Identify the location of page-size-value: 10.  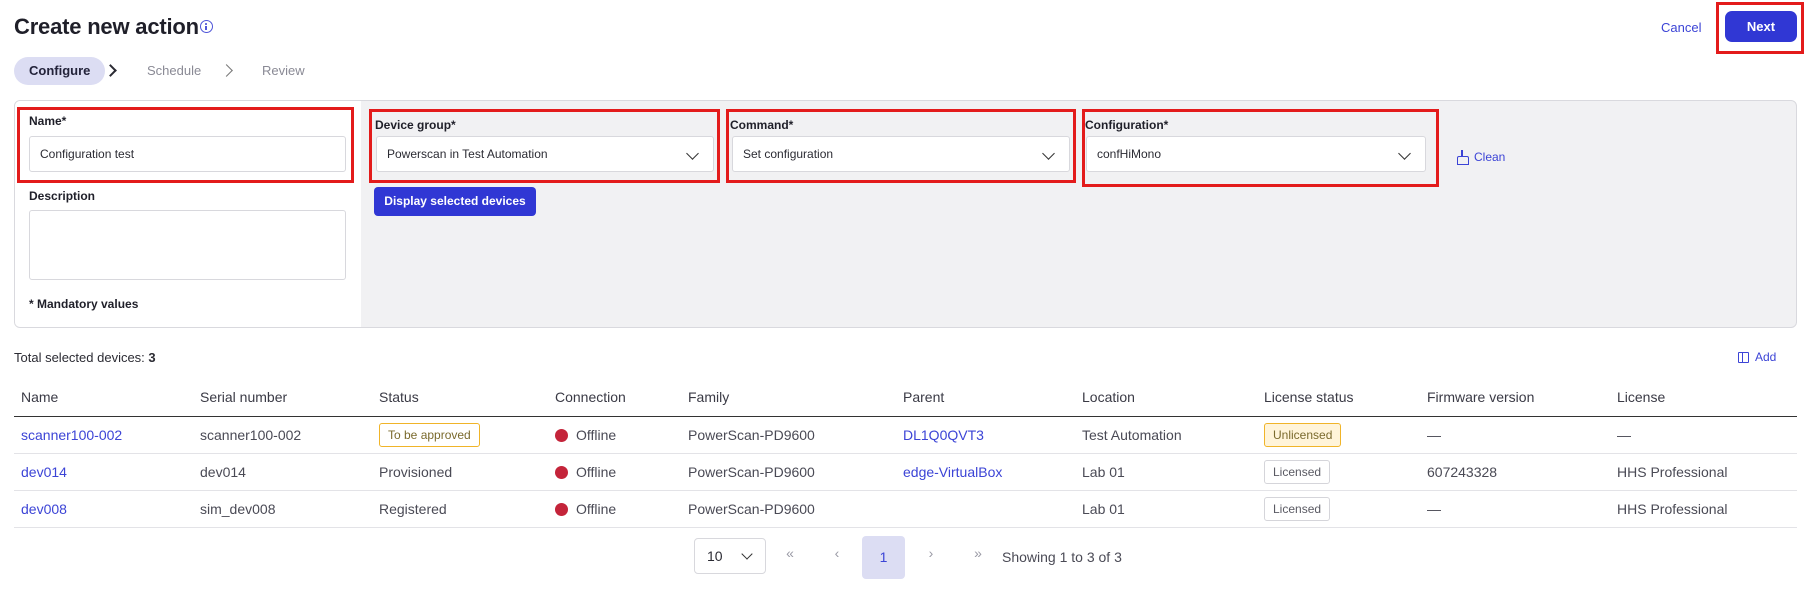
(715, 556).